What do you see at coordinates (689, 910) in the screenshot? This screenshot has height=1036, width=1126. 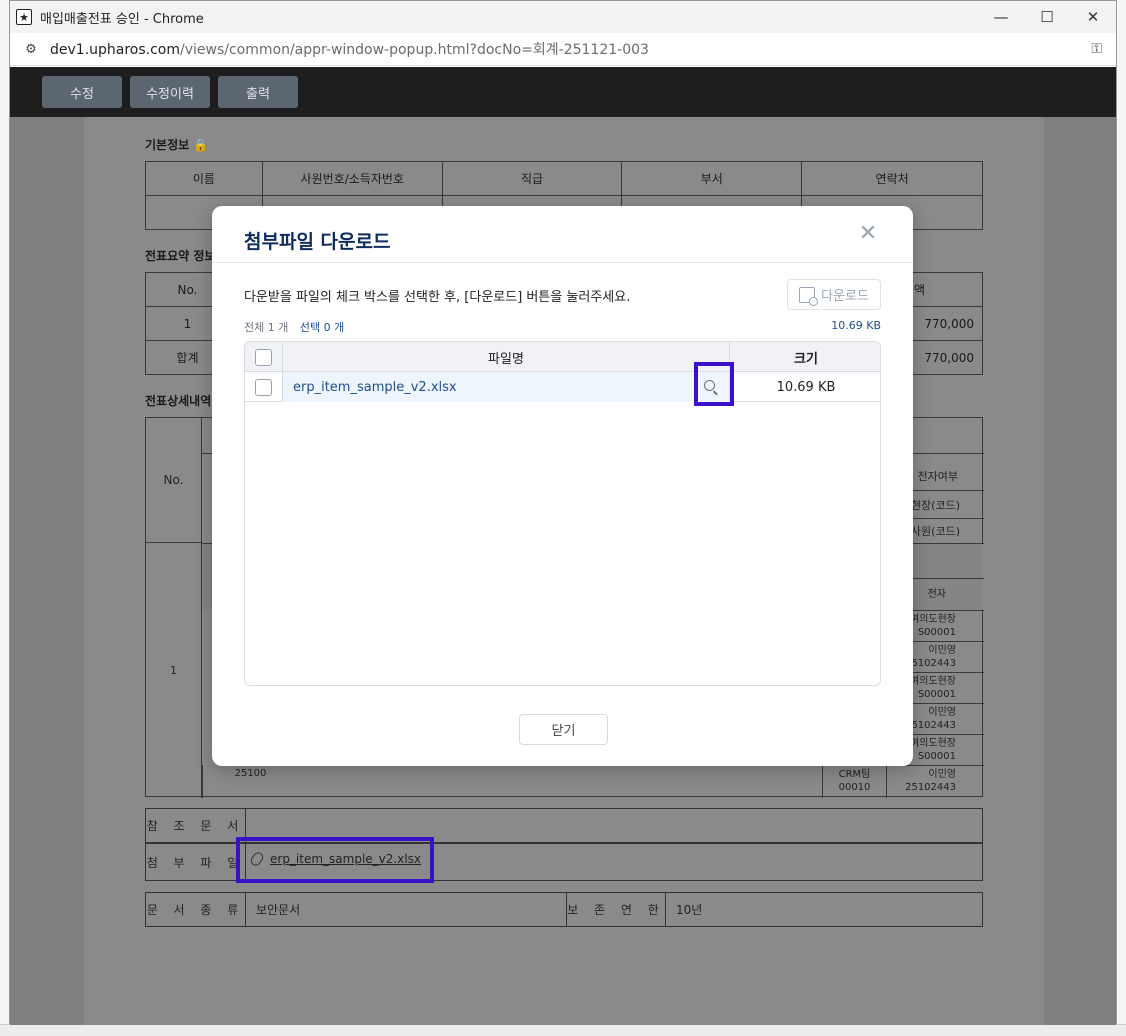 I see `retention-value: 10년` at bounding box center [689, 910].